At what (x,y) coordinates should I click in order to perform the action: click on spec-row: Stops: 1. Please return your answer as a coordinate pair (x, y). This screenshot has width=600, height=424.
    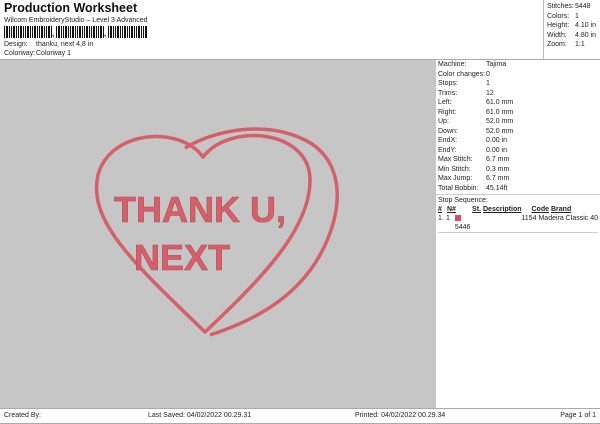
    Looking at the image, I should click on (464, 83).